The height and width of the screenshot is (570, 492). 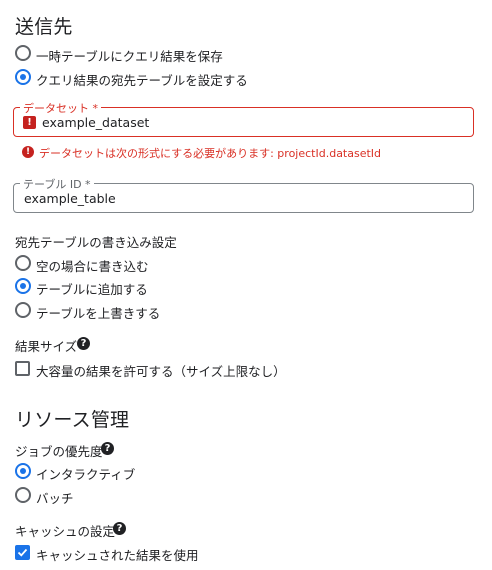 I want to click on check-mark-icon, so click(x=22, y=552).